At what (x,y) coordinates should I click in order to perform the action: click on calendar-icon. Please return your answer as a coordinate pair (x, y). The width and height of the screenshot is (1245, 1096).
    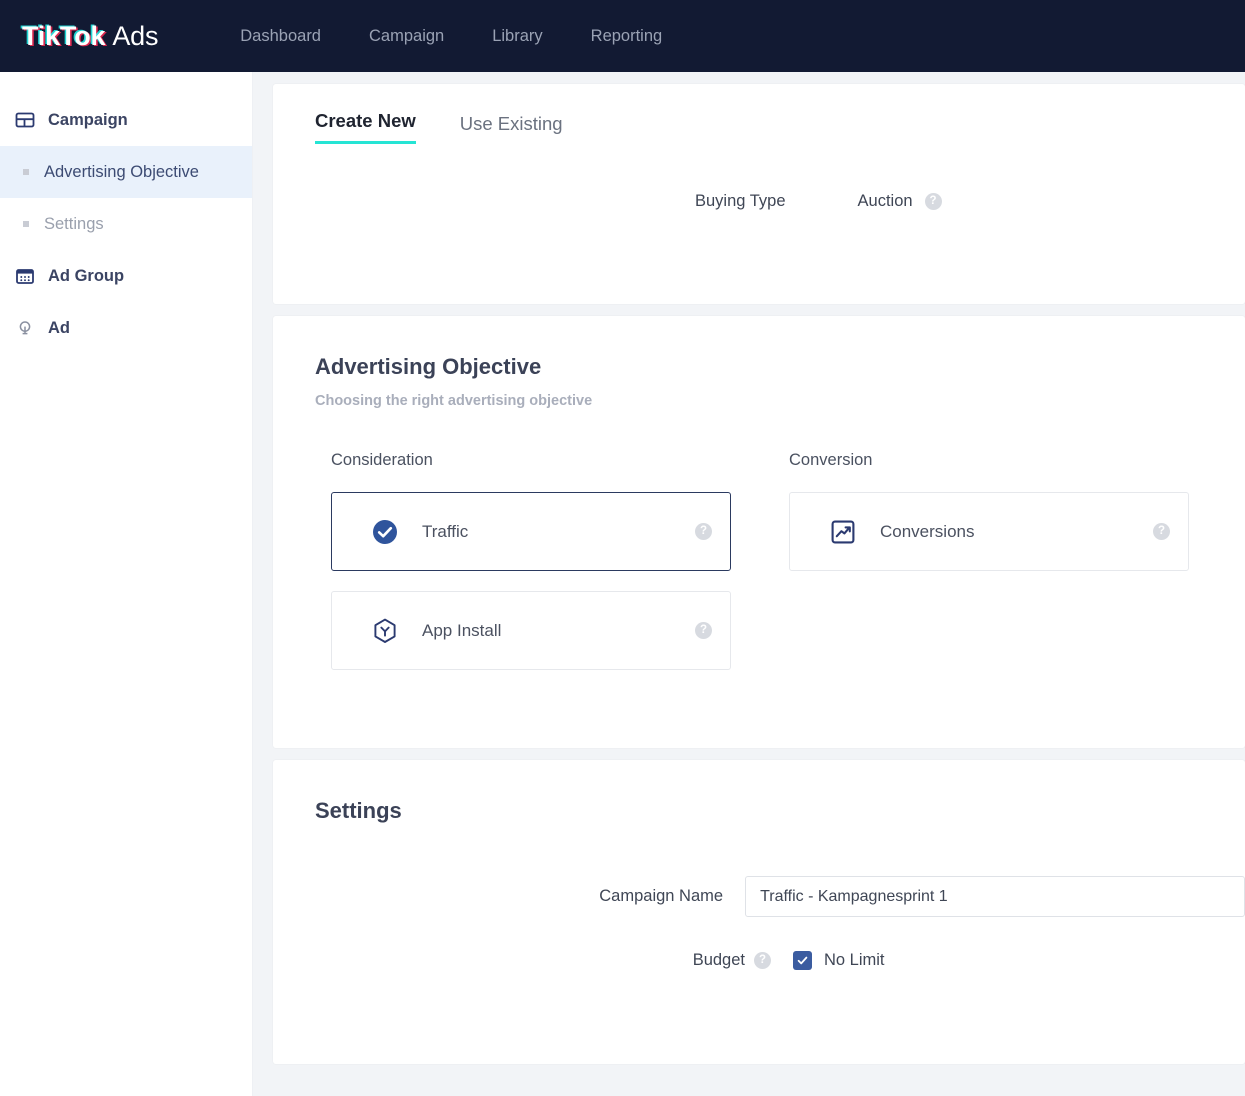
    Looking at the image, I should click on (25, 276).